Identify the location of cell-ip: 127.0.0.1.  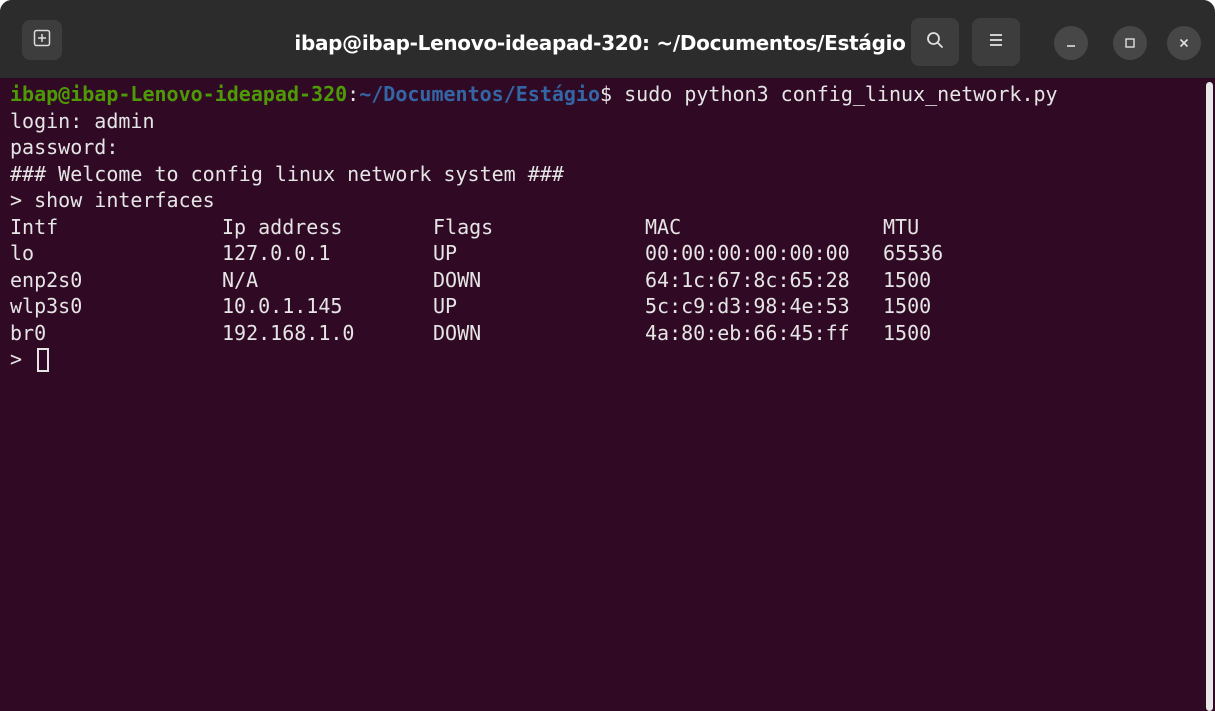
(276, 253).